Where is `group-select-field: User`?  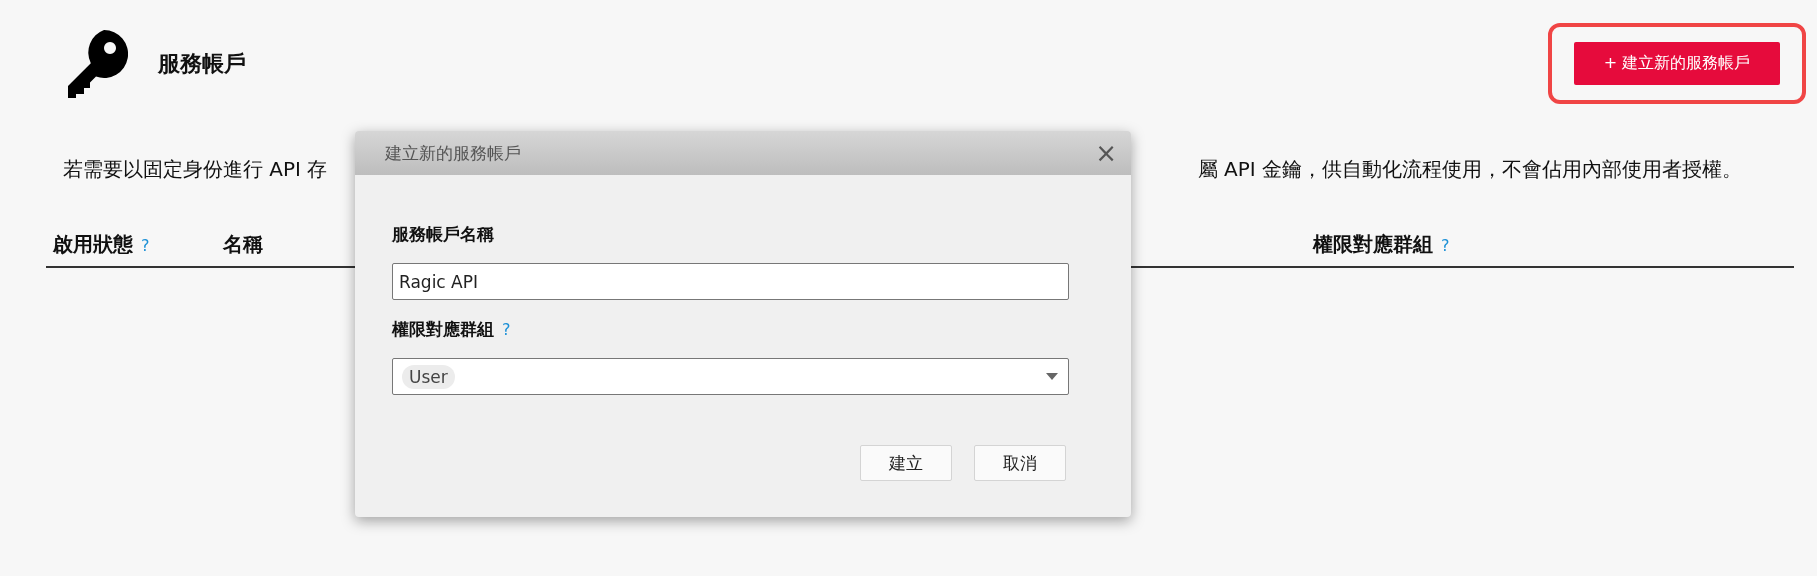
group-select-field: User is located at coordinates (730, 376).